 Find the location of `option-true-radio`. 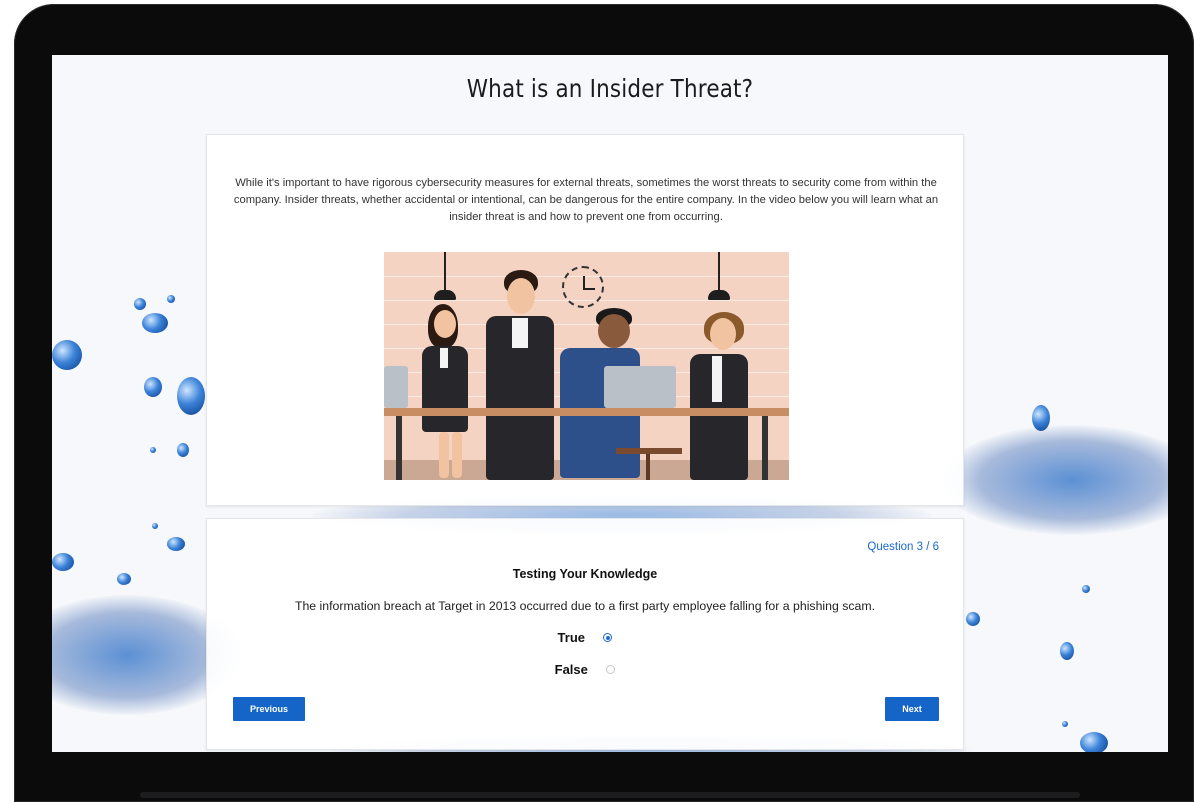

option-true-radio is located at coordinates (608, 638).